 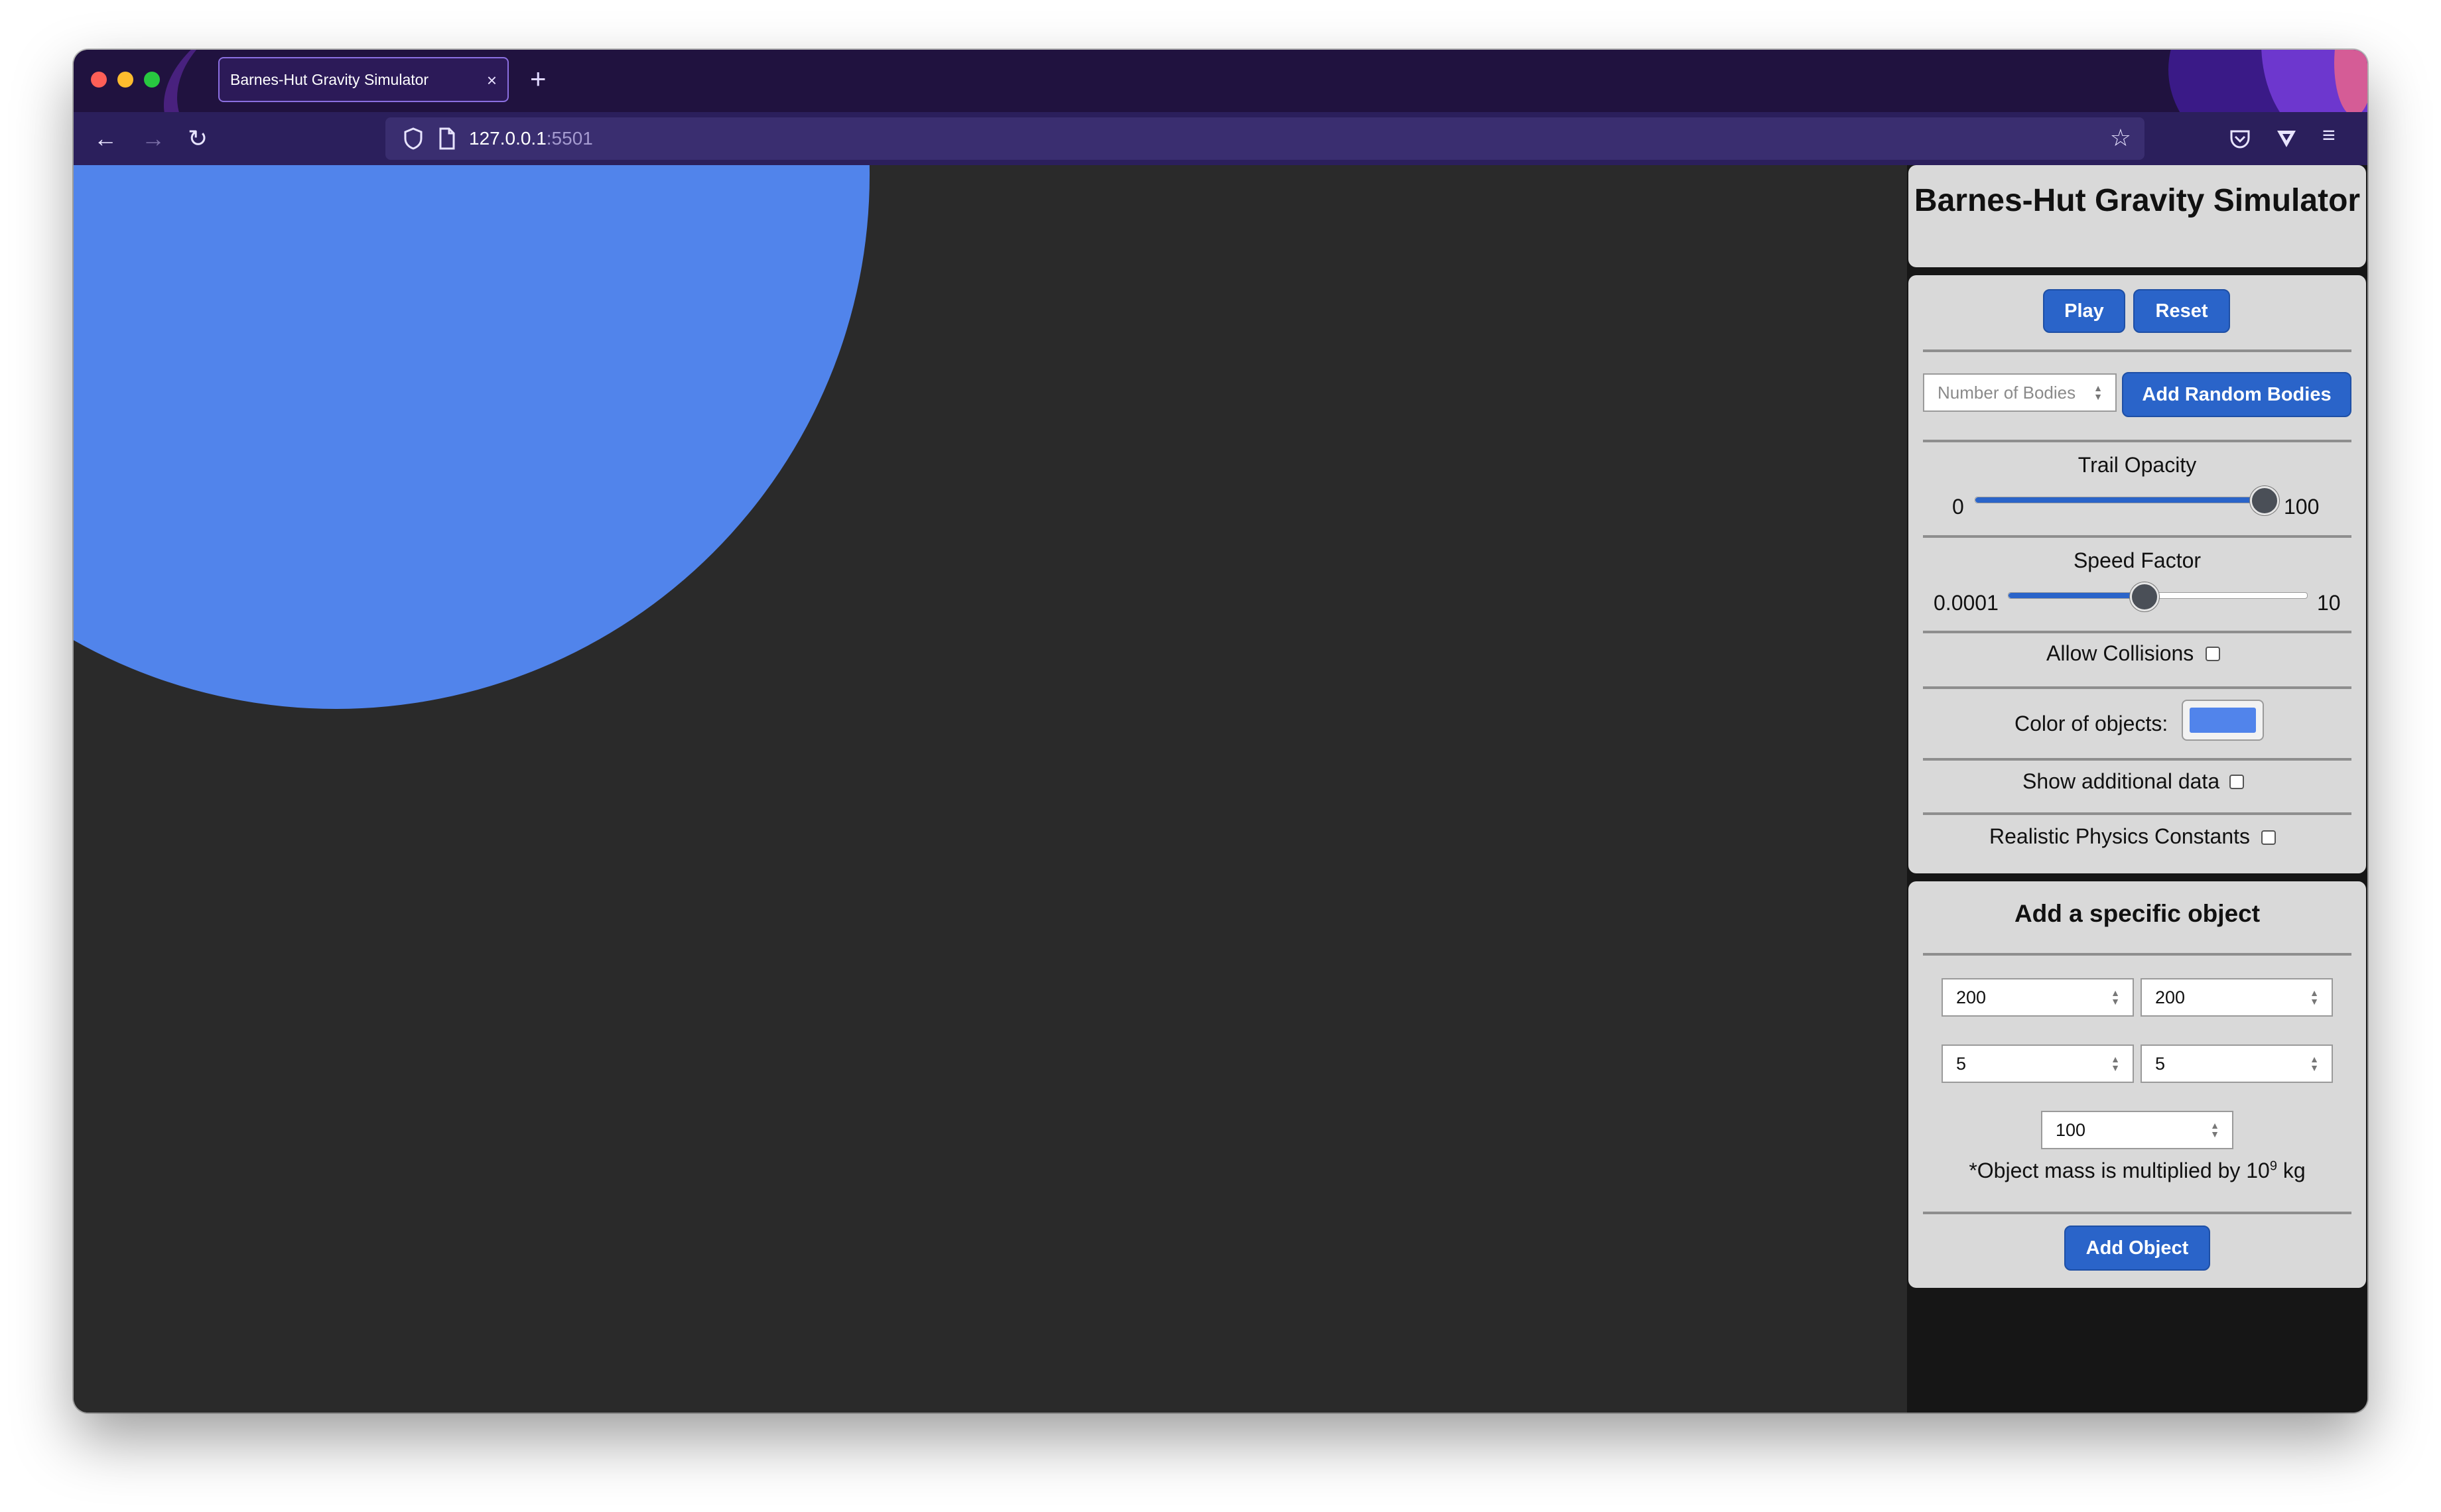 What do you see at coordinates (125, 80) in the screenshot?
I see `minimize-window-button` at bounding box center [125, 80].